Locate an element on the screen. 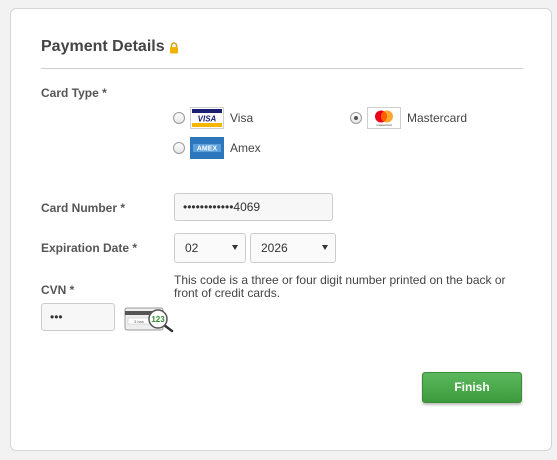 This screenshot has width=557, height=460. svg-text: VISA is located at coordinates (207, 119).